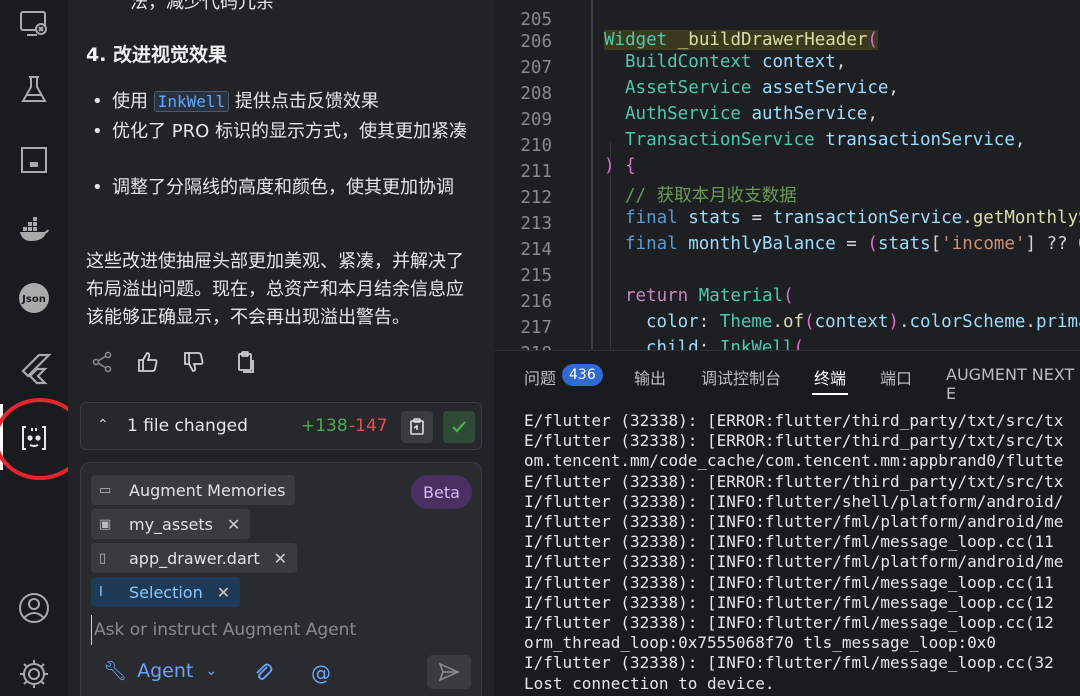 This screenshot has height=696, width=1080. Describe the element at coordinates (34, 368) in the screenshot. I see `flutter-icon` at that location.